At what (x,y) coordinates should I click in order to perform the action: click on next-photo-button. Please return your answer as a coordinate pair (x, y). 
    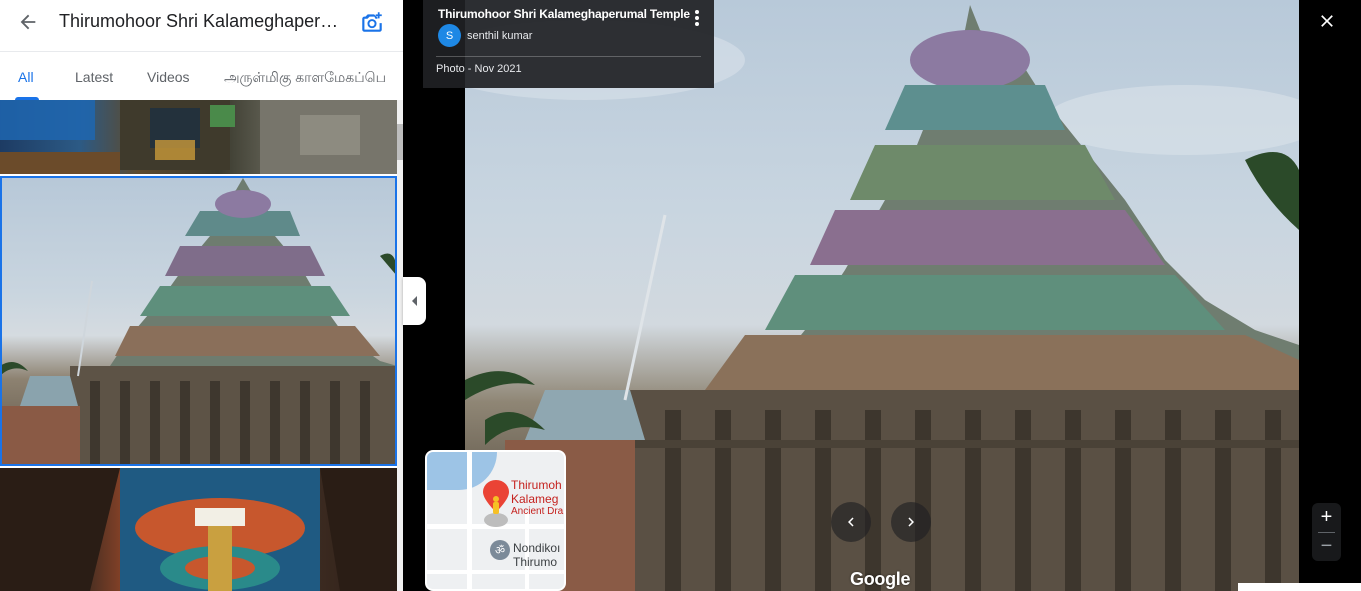
    Looking at the image, I should click on (911, 522).